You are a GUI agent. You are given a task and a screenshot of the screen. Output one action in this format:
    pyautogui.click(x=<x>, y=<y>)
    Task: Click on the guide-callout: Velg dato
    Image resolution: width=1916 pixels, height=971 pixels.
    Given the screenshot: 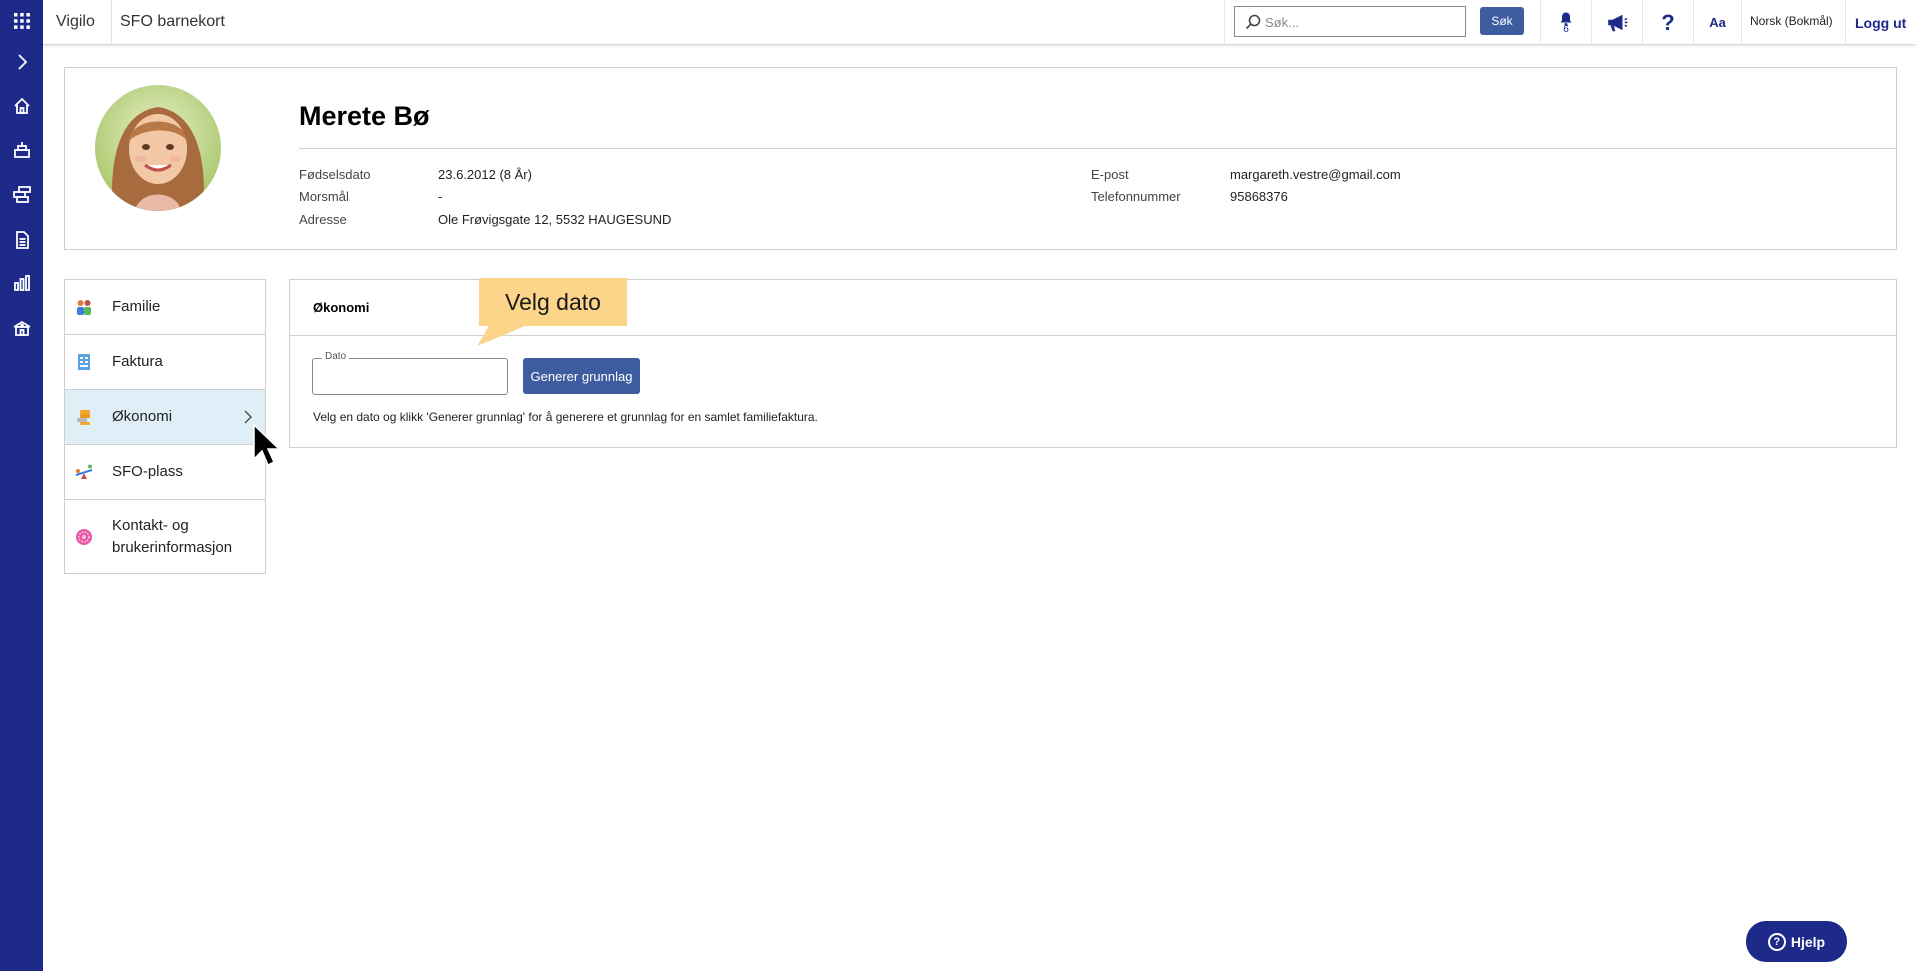 What is the action you would take?
    pyautogui.click(x=553, y=302)
    